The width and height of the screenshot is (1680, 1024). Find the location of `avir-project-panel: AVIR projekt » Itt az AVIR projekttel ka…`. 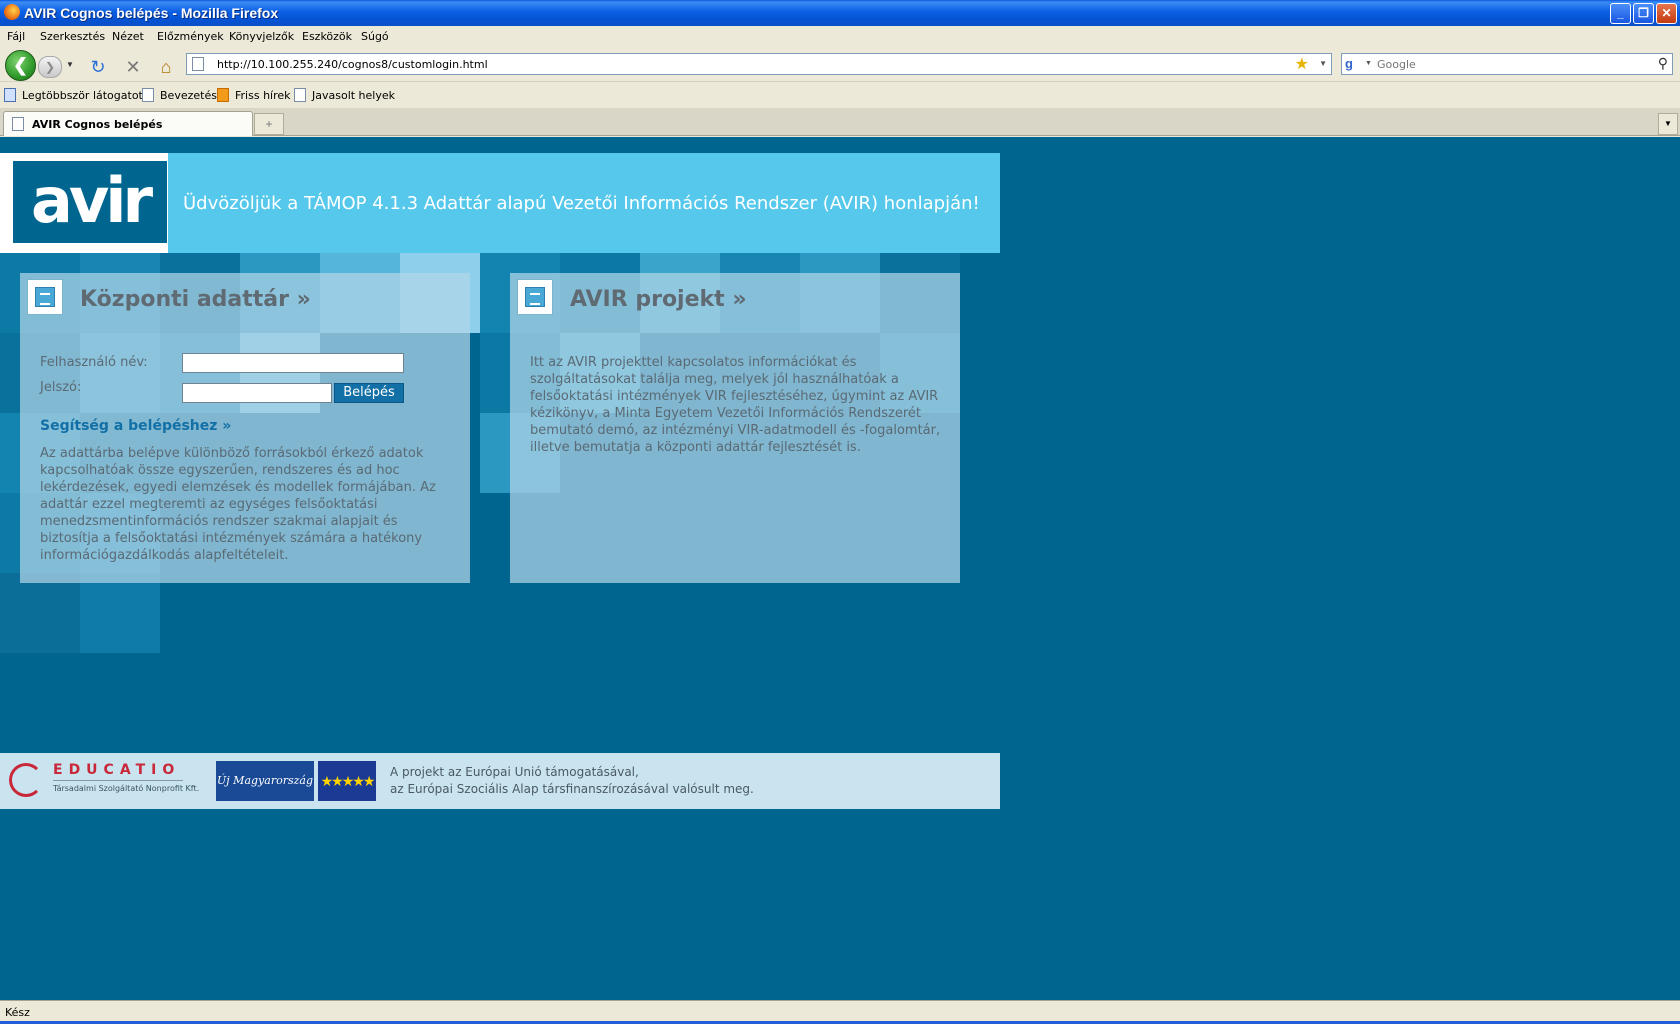

avir-project-panel: AVIR projekt » Itt az AVIR projekttel ka… is located at coordinates (735, 428).